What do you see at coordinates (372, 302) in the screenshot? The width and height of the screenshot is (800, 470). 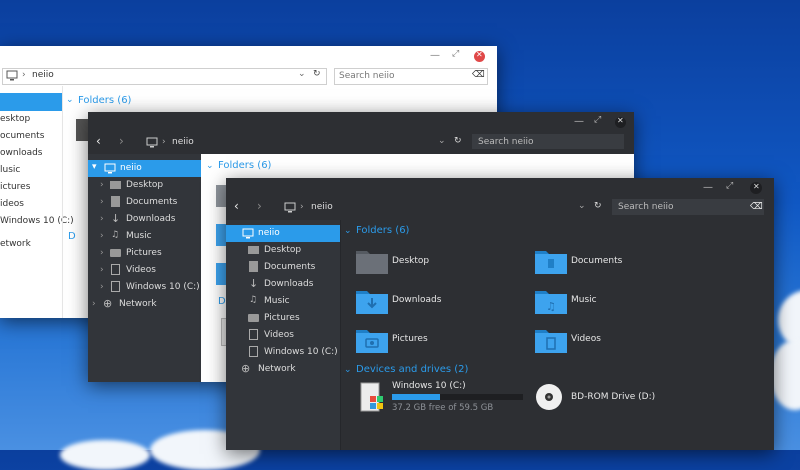 I see `folder-downloads-icon` at bounding box center [372, 302].